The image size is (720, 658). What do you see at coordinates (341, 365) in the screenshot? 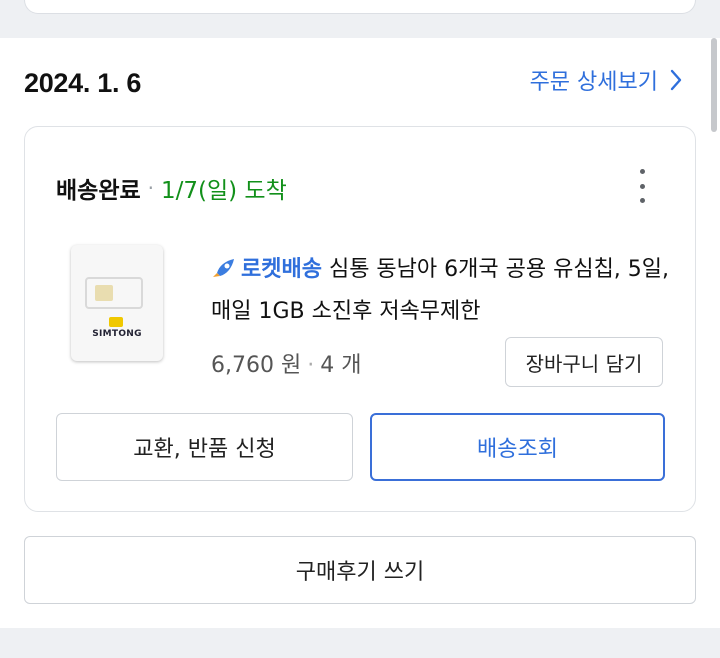
I see `product-quantity: 4 개` at bounding box center [341, 365].